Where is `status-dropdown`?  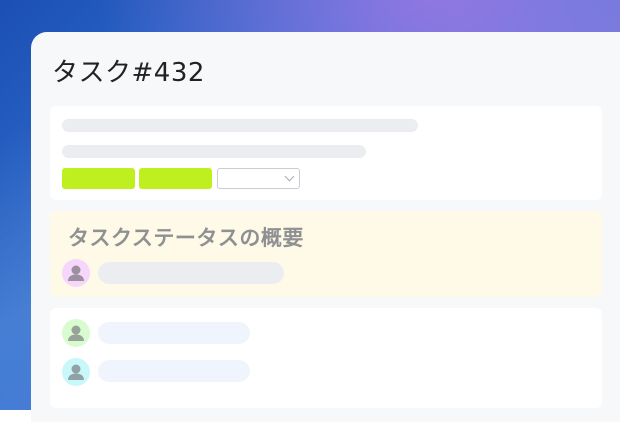 status-dropdown is located at coordinates (258, 178).